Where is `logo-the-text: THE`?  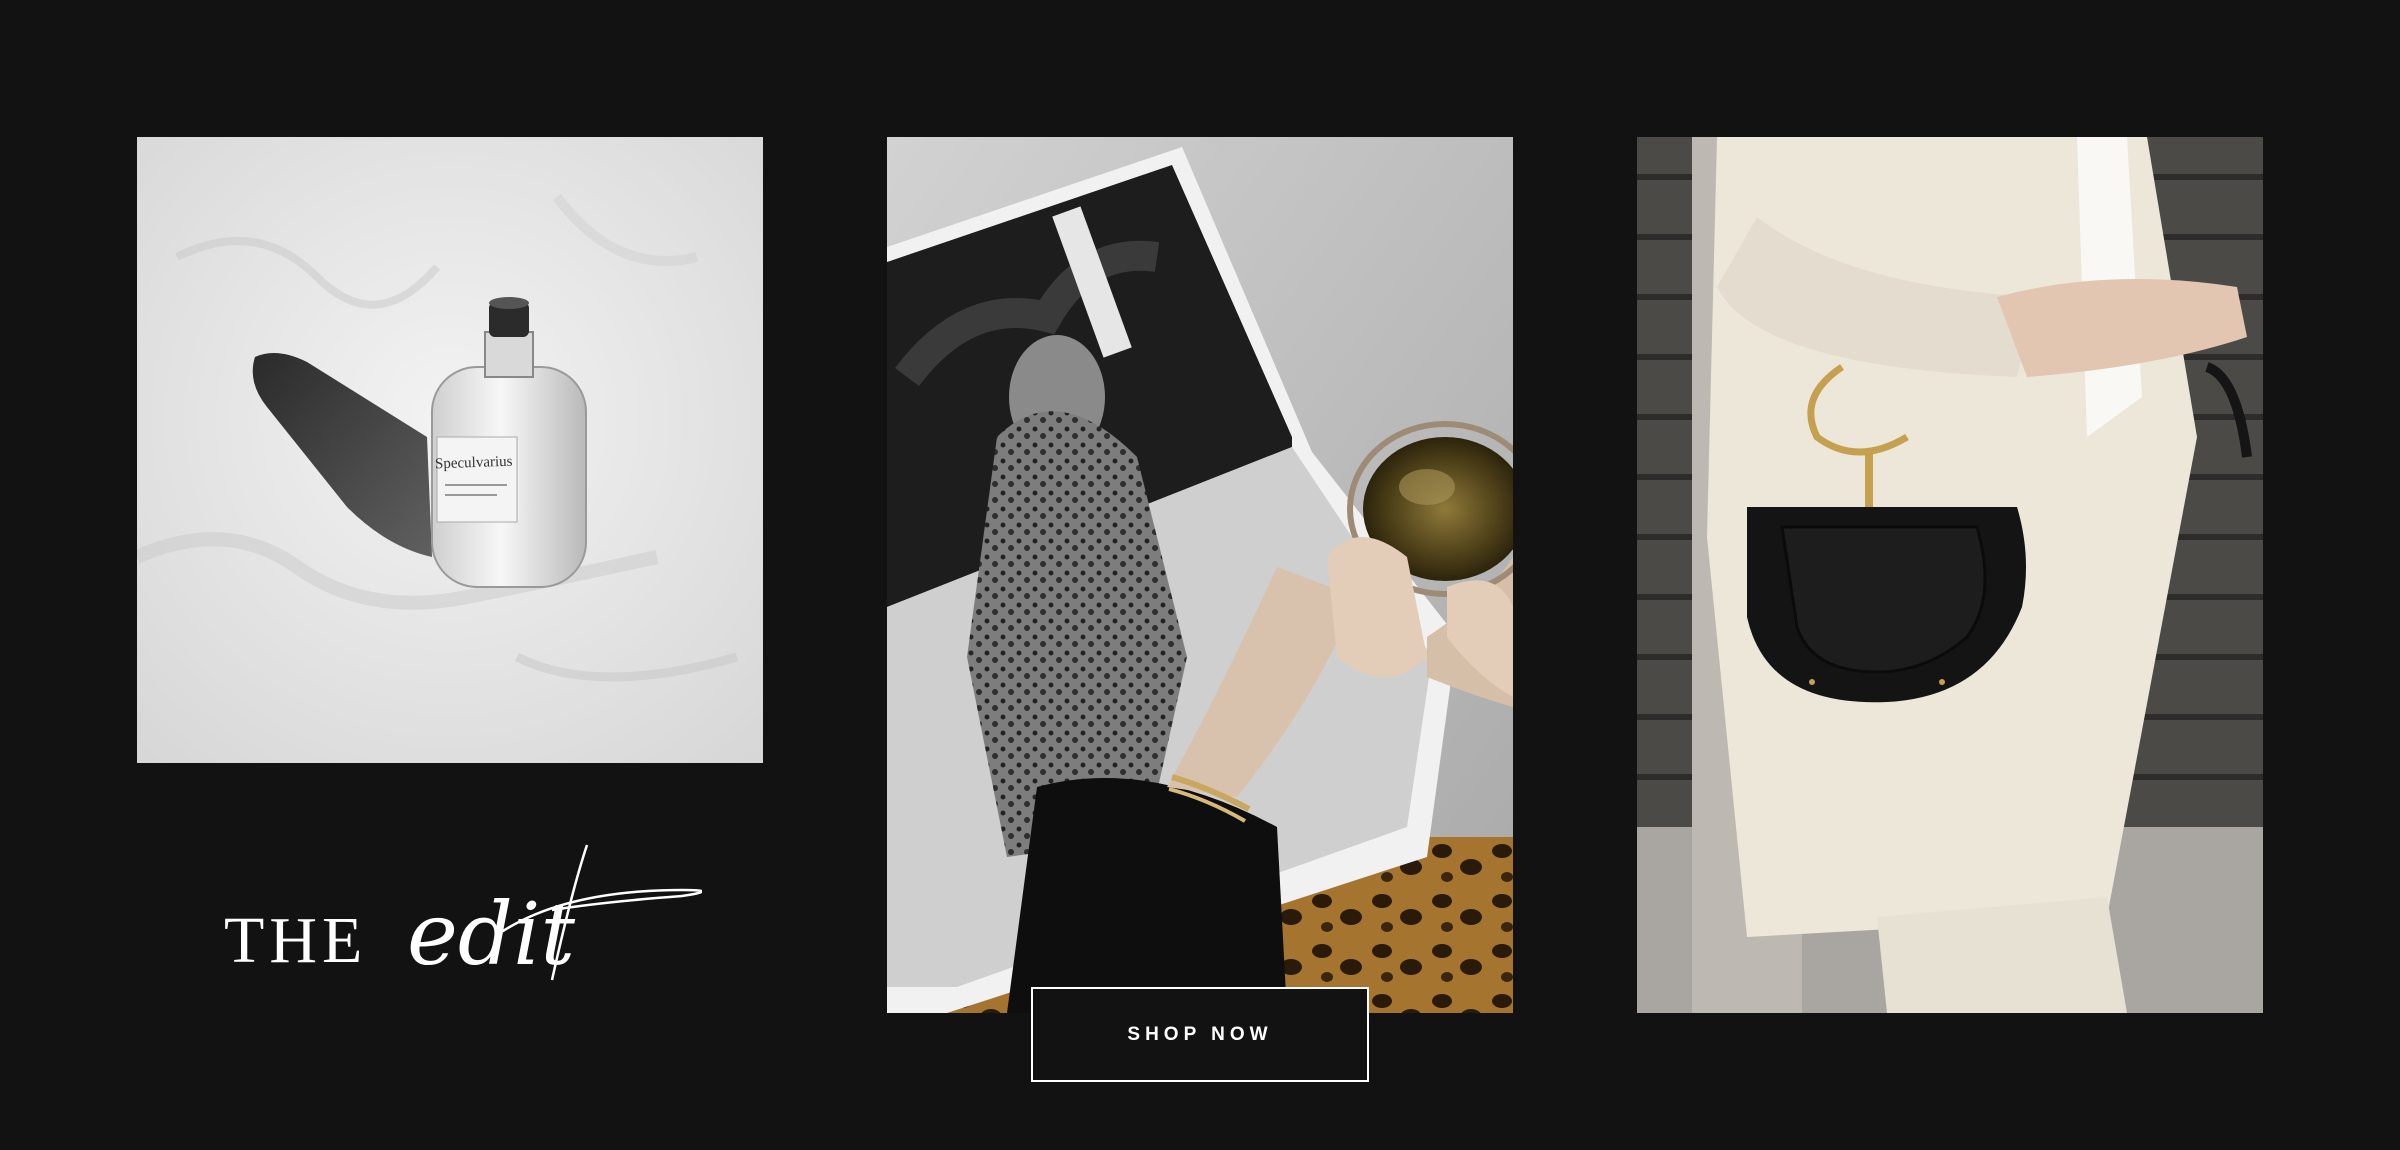 logo-the-text: THE is located at coordinates (295, 940).